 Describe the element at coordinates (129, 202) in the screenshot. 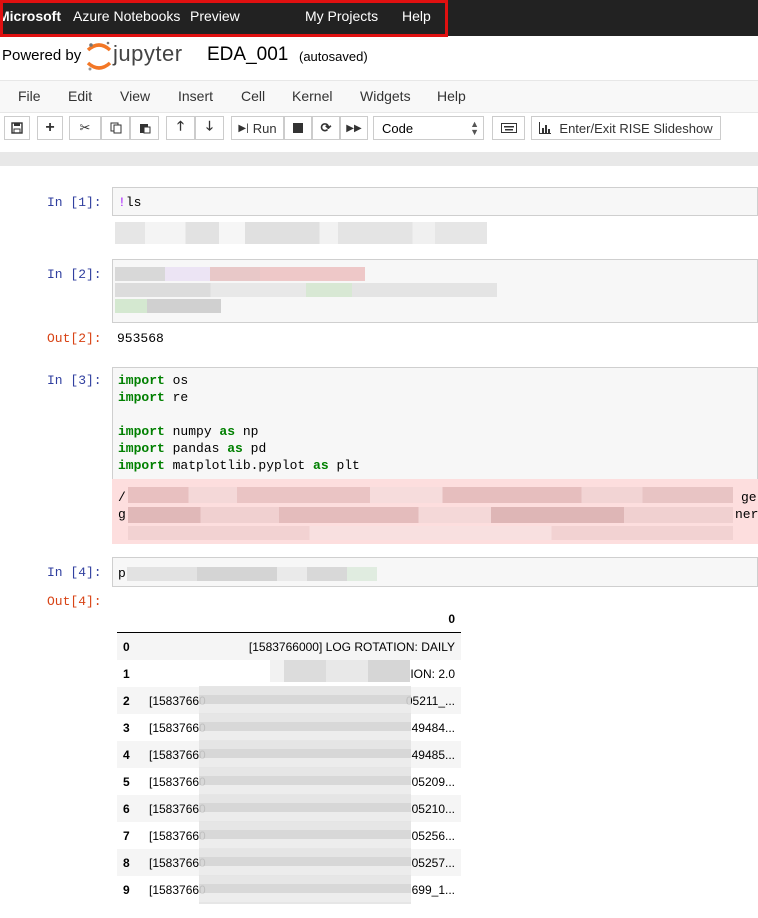

I see `cell1-code: !ls` at that location.